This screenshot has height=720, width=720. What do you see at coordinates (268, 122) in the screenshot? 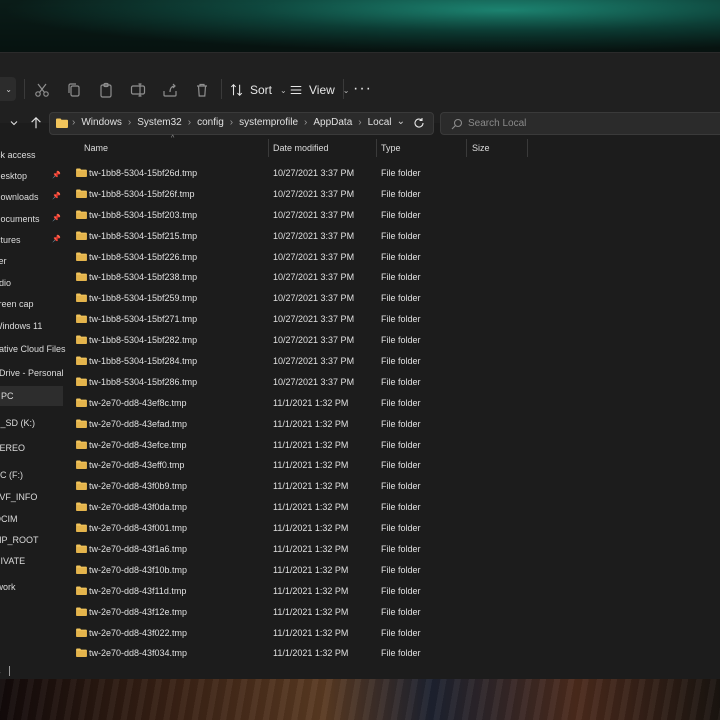
I see `breadcrumb-systemprofile: systemprofile` at bounding box center [268, 122].